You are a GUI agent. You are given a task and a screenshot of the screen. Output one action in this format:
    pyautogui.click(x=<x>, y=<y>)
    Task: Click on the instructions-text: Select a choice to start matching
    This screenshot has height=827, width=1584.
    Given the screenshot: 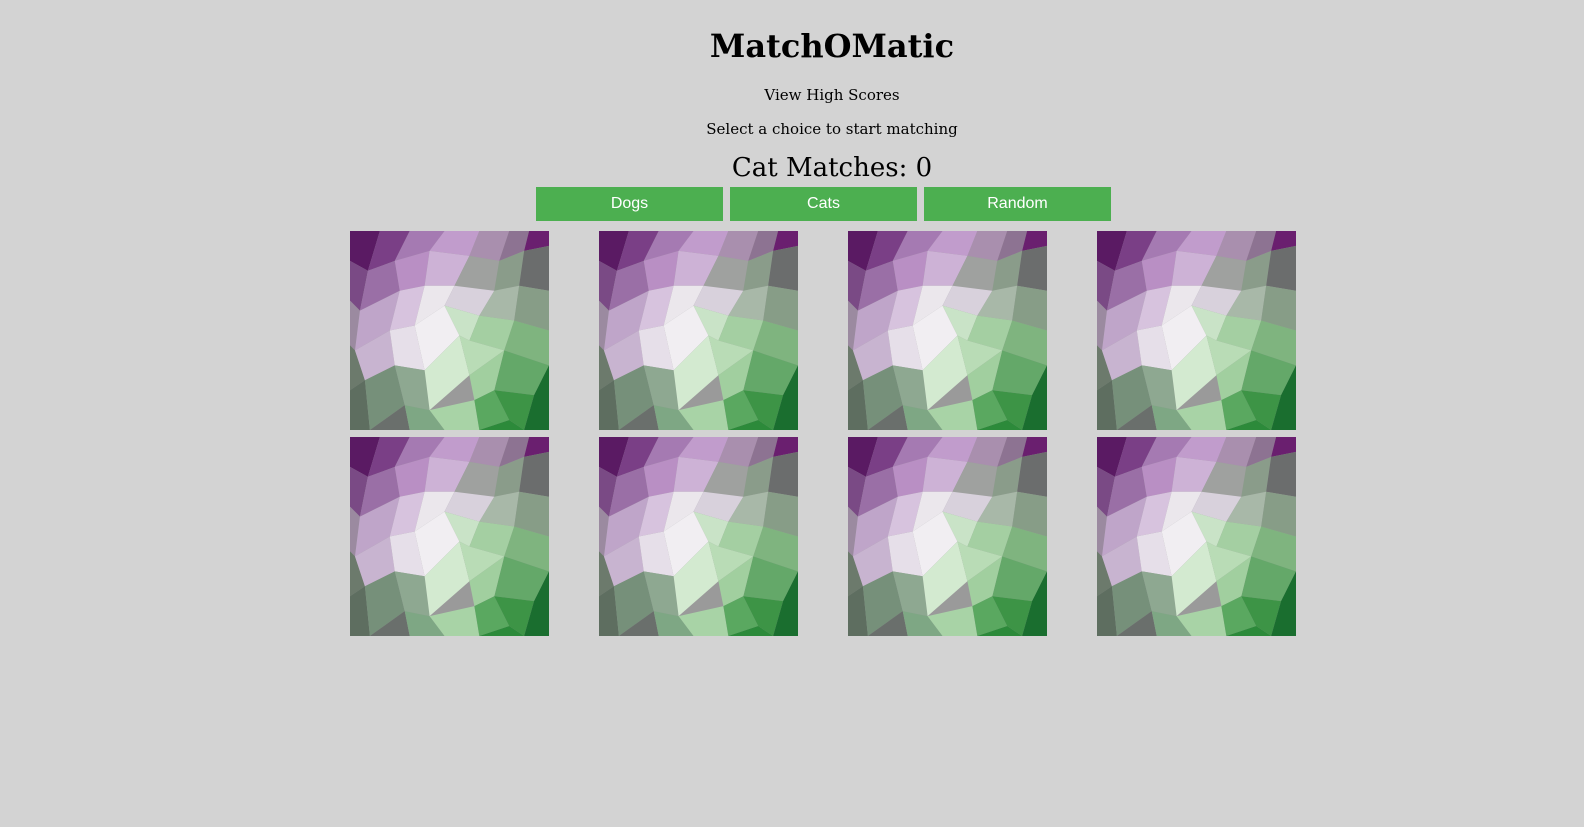 What is the action you would take?
    pyautogui.click(x=832, y=129)
    